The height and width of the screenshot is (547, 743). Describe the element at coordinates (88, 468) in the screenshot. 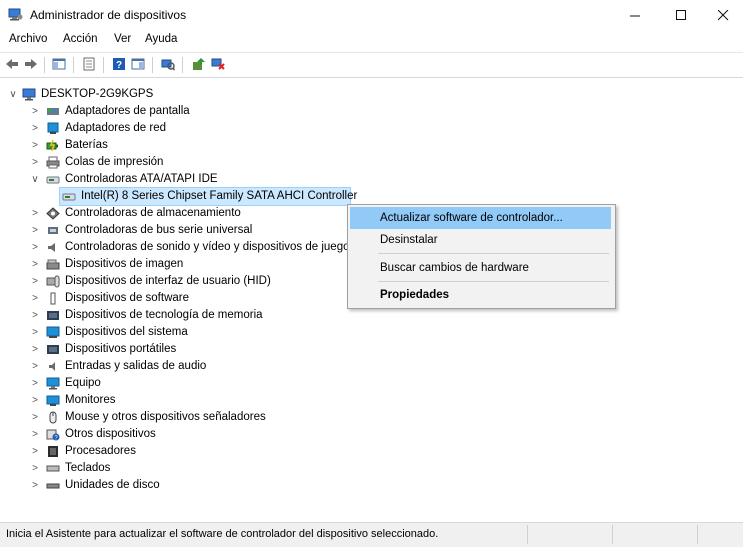

I see `tree-item-label: Teclados` at that location.